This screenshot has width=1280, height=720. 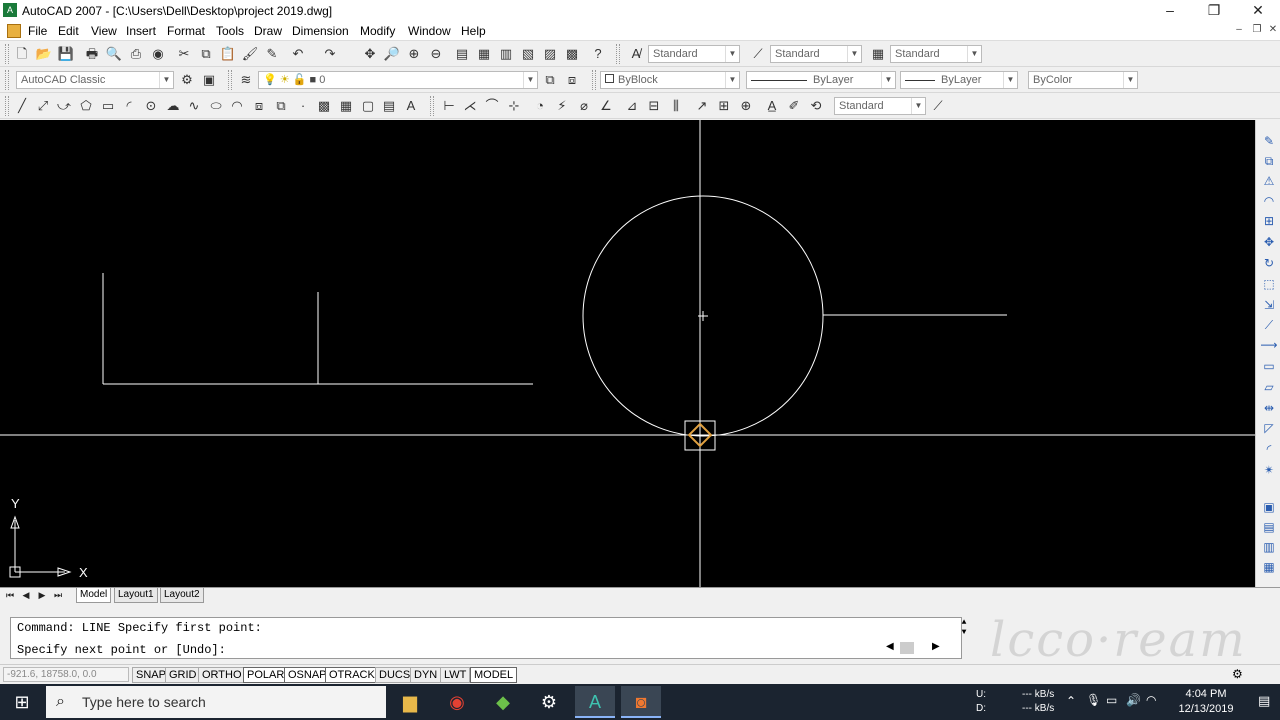 I want to click on windows-start-icon: ⊞, so click(x=22, y=702).